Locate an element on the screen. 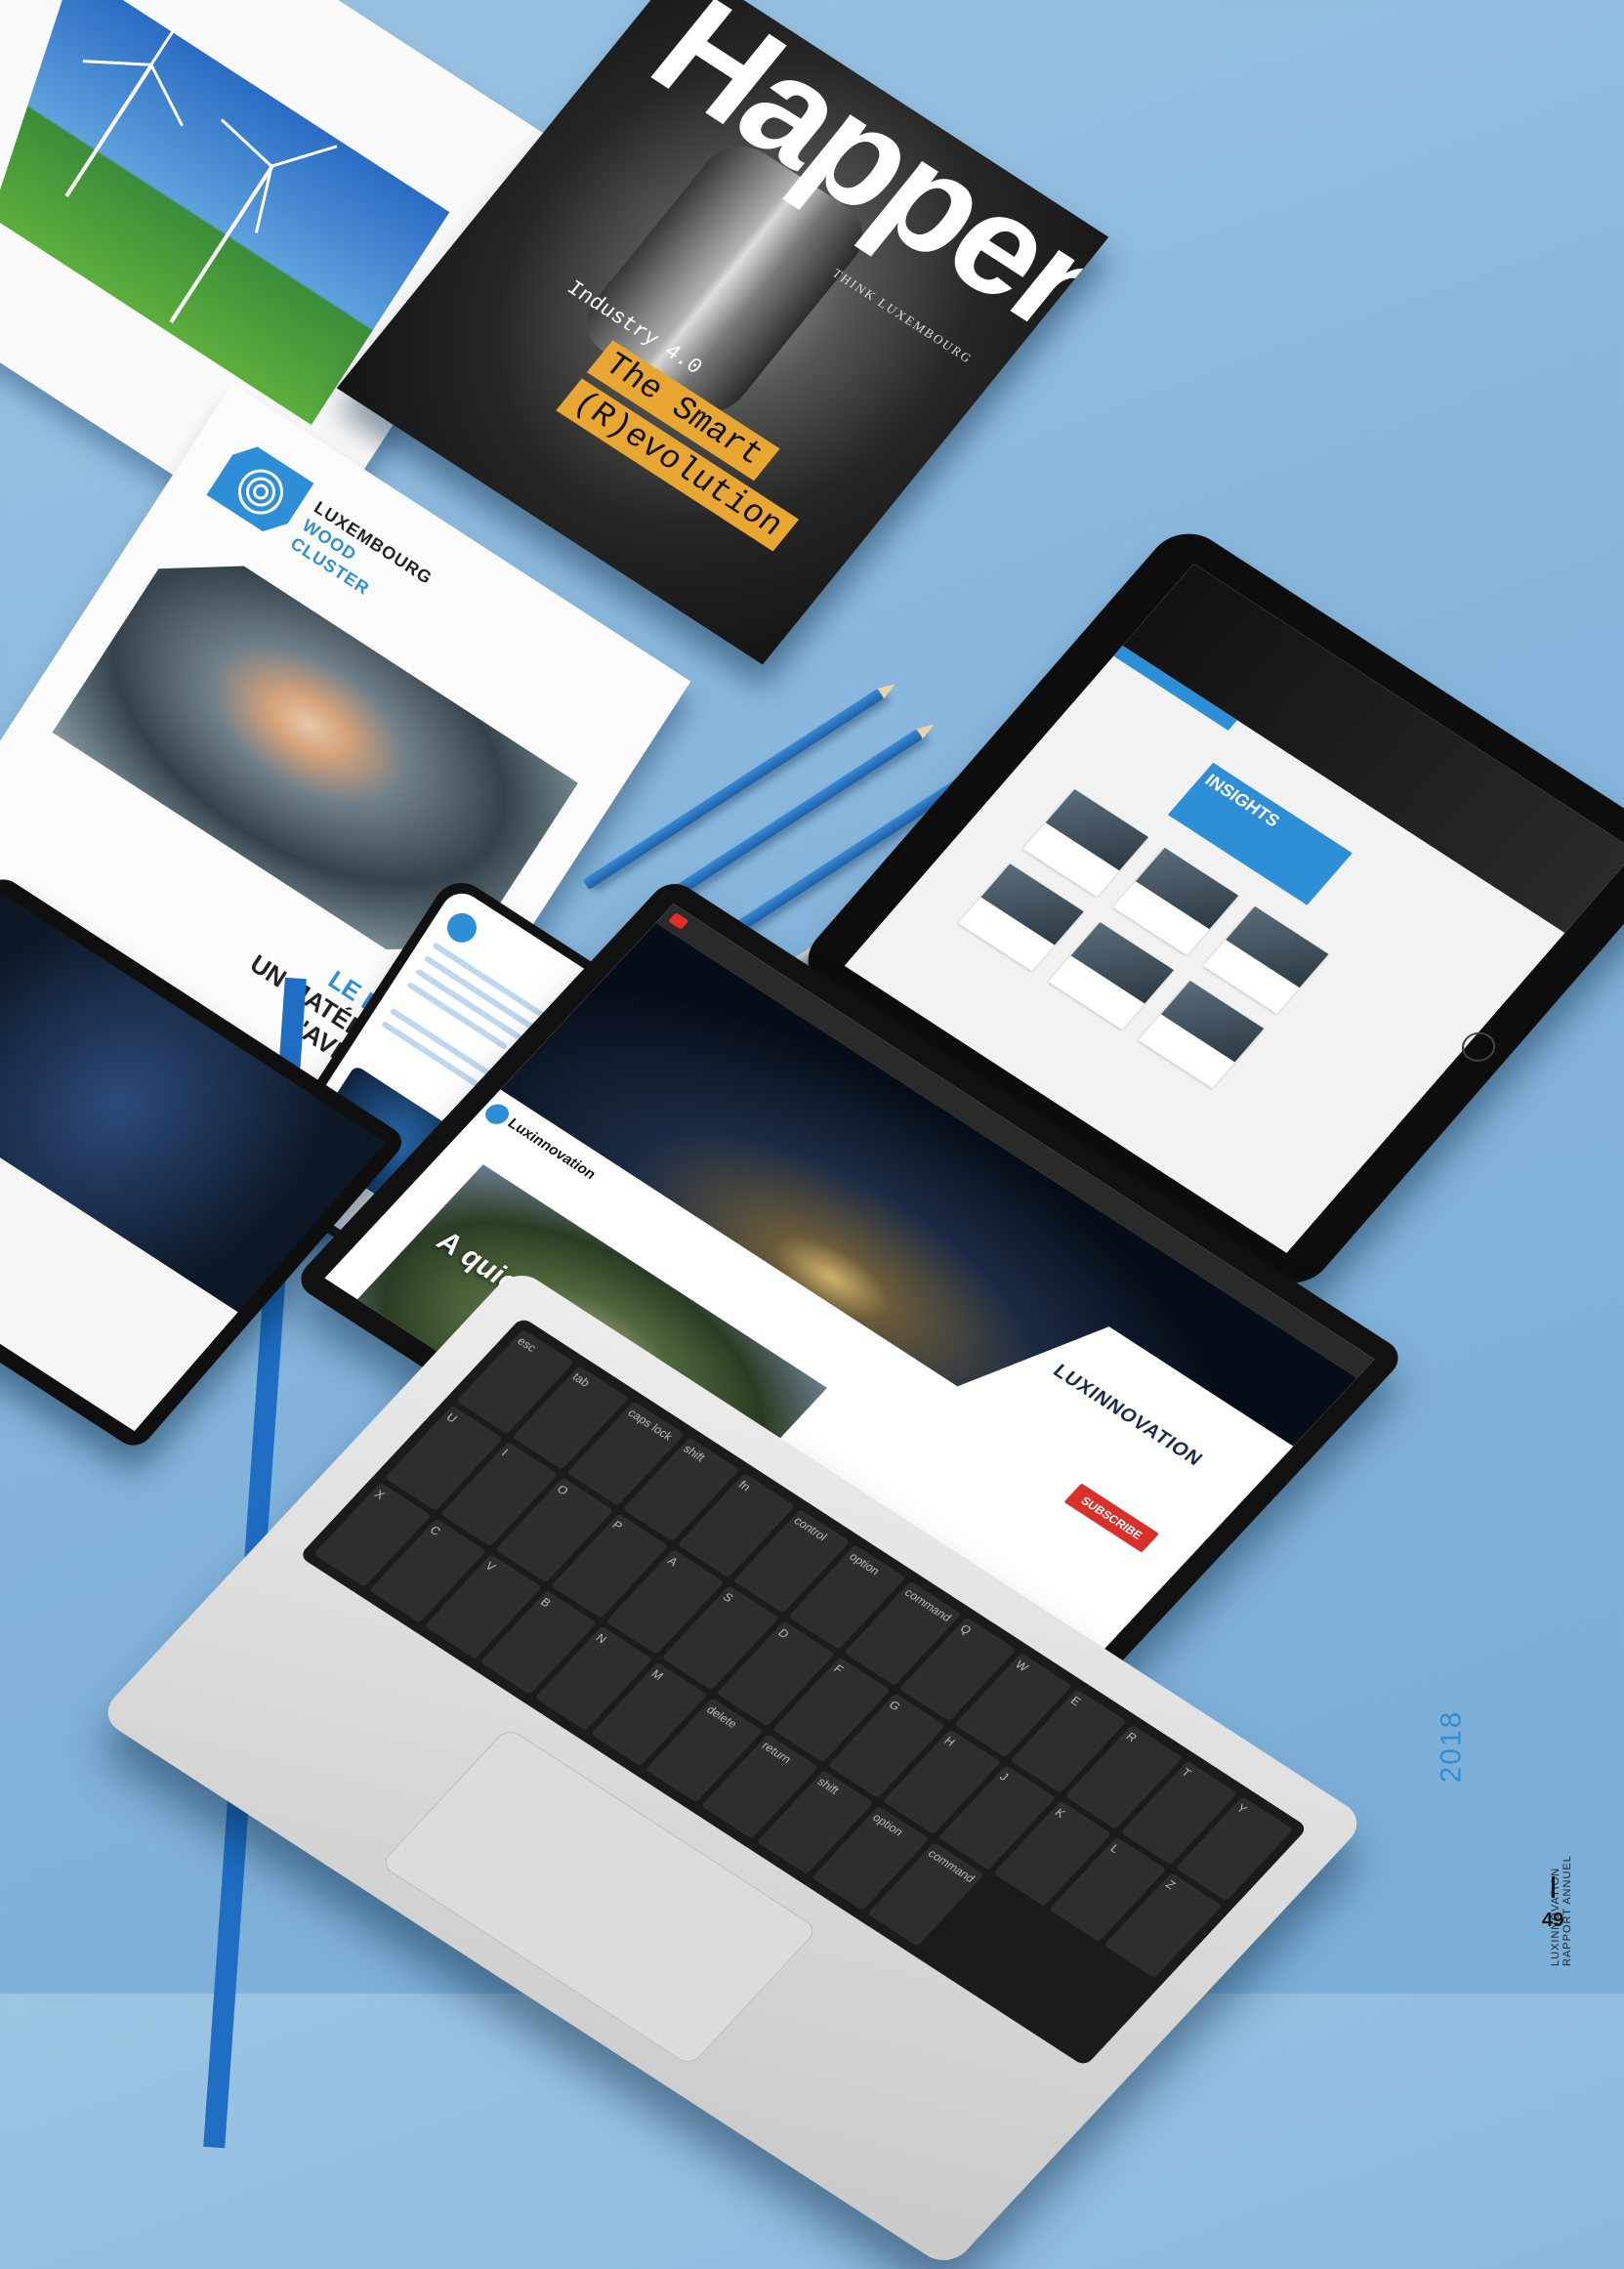  report-year: 2018 is located at coordinates (1452, 1746).